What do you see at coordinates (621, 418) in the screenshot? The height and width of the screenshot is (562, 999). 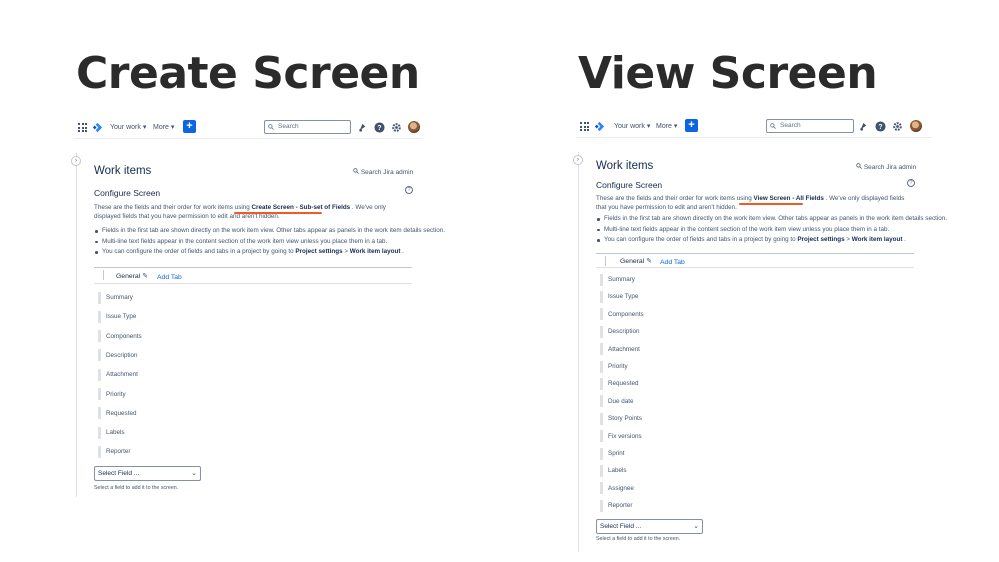 I see `field-row: Story Points` at bounding box center [621, 418].